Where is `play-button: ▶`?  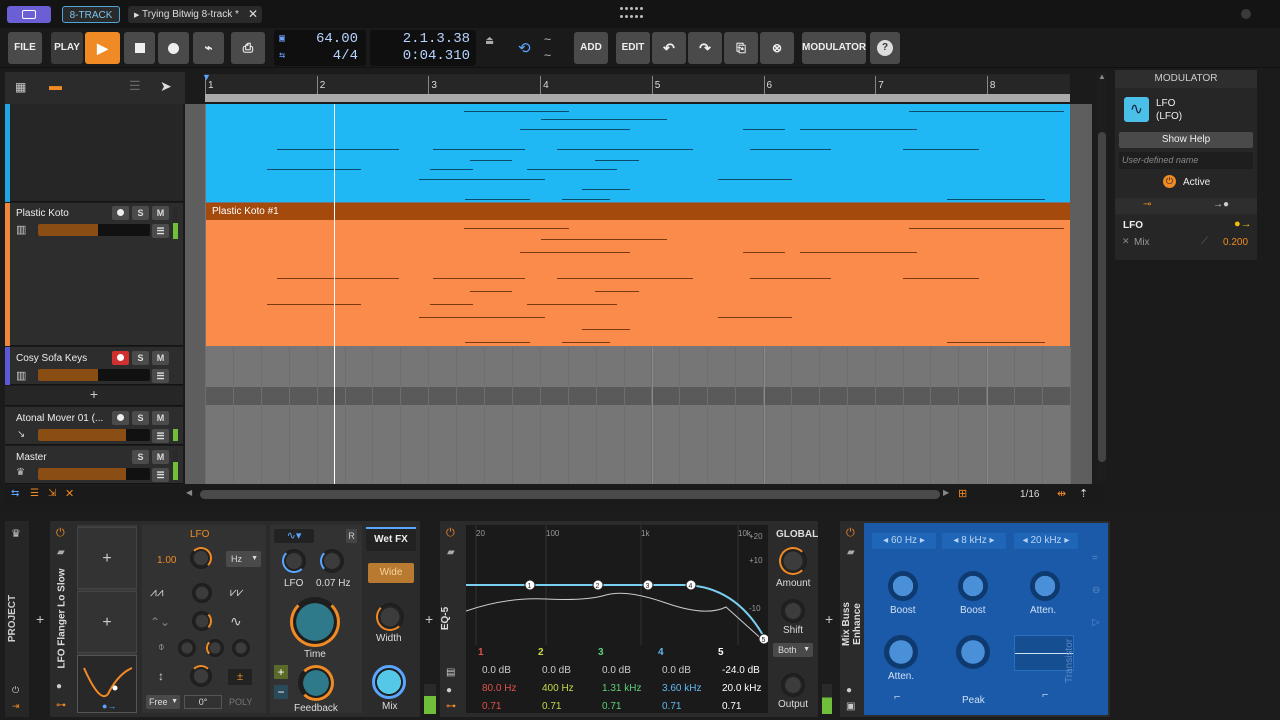 play-button: ▶ is located at coordinates (102, 48).